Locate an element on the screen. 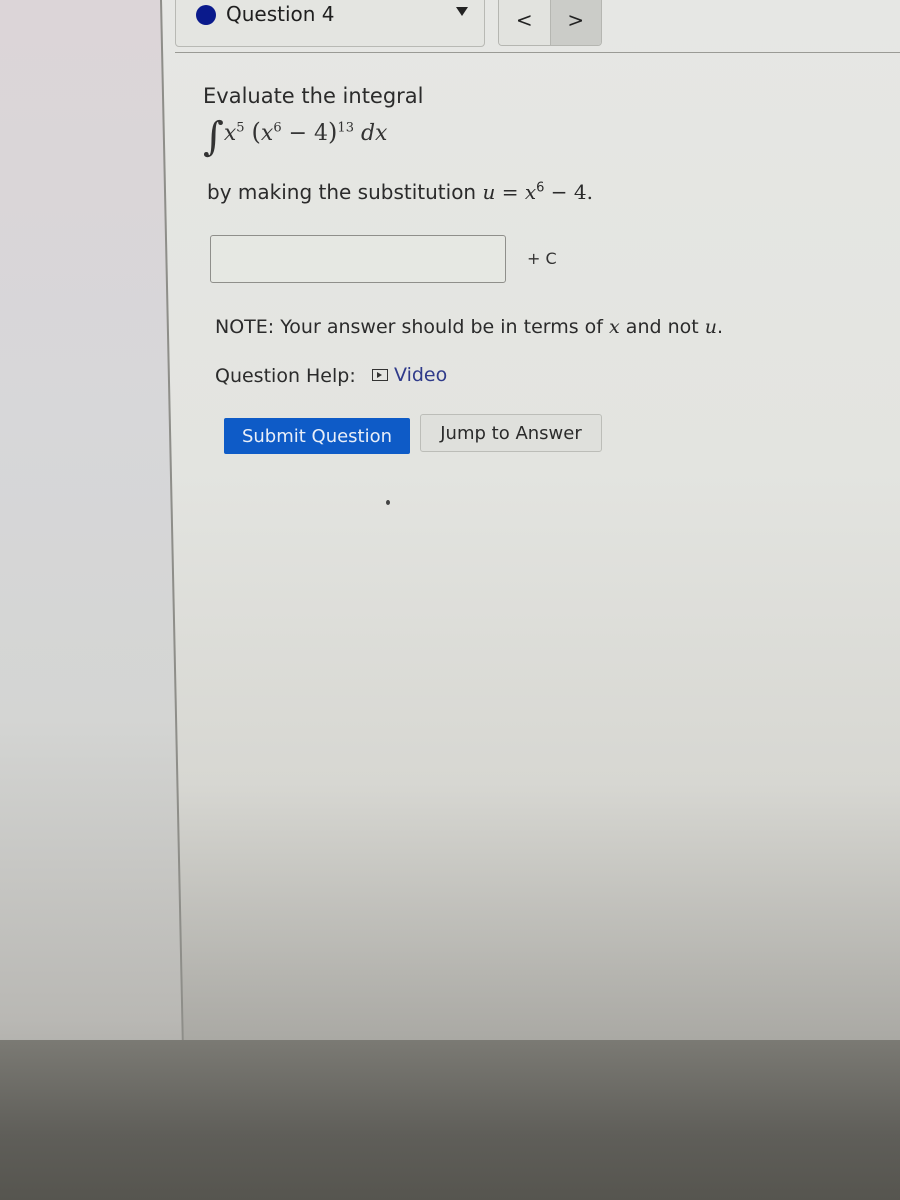 The width and height of the screenshot is (900, 1200). exponent: 5 is located at coordinates (240, 128).